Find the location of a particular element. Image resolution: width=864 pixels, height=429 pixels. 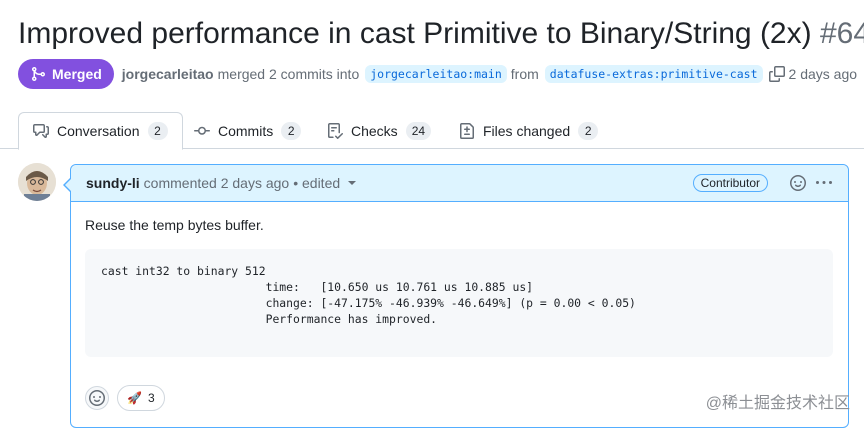

checklist-icon is located at coordinates (335, 130).